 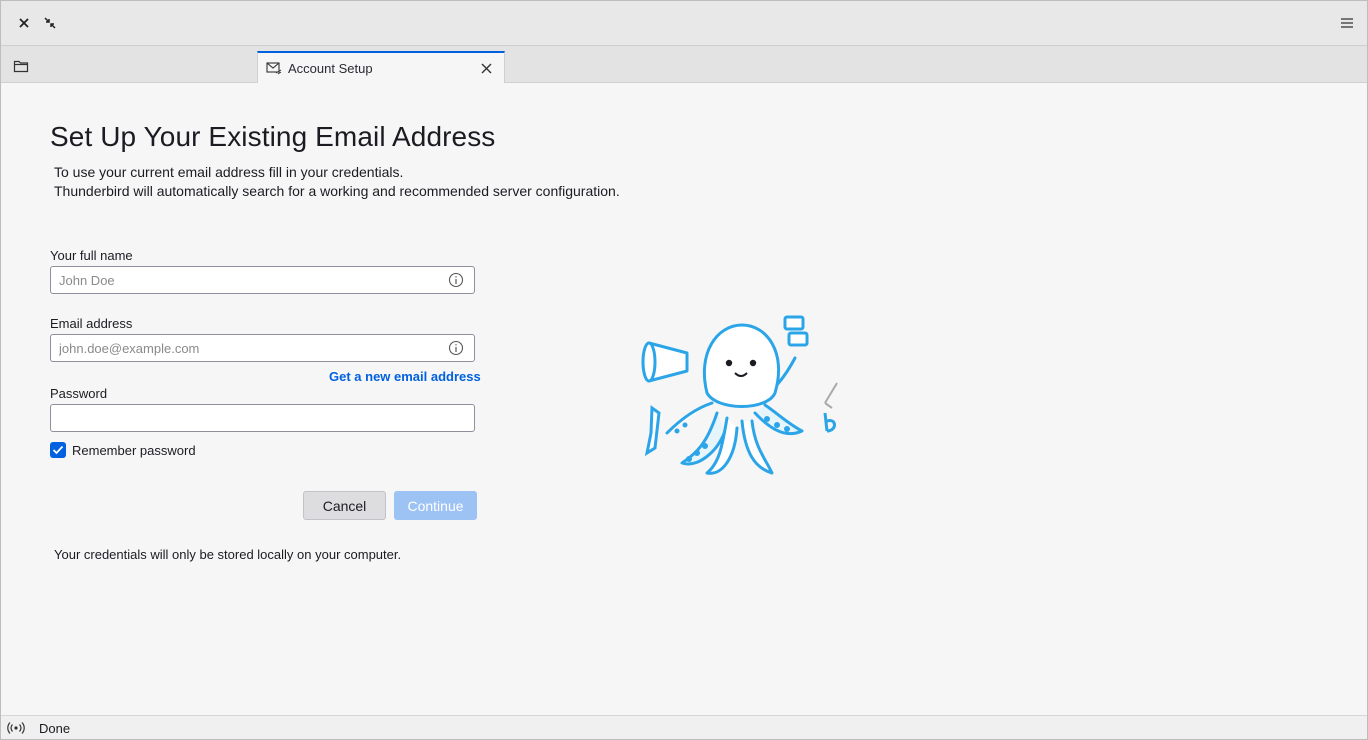 What do you see at coordinates (21, 66) in the screenshot?
I see `folder-icon` at bounding box center [21, 66].